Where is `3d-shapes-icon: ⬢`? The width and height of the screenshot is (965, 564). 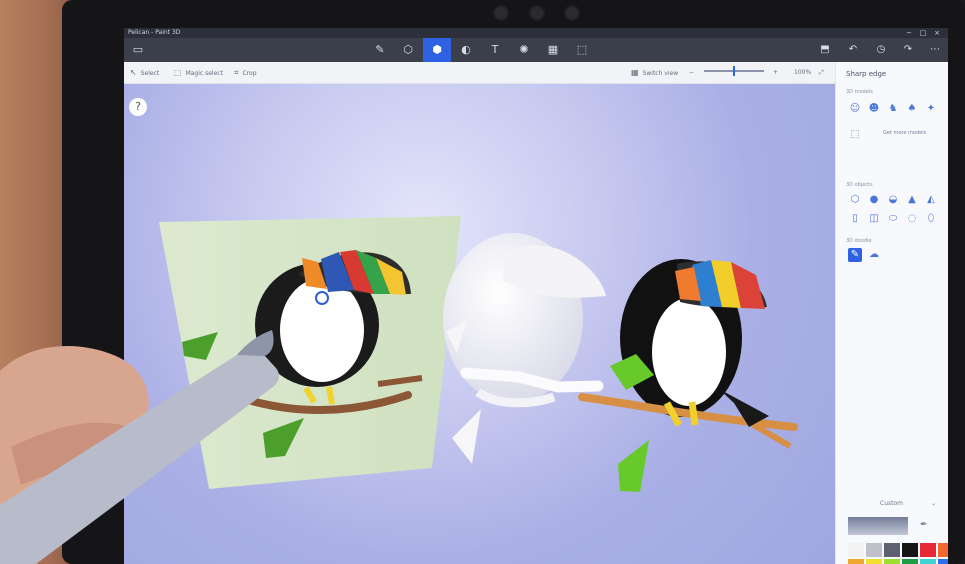
3d-shapes-icon: ⬢ is located at coordinates (437, 50).